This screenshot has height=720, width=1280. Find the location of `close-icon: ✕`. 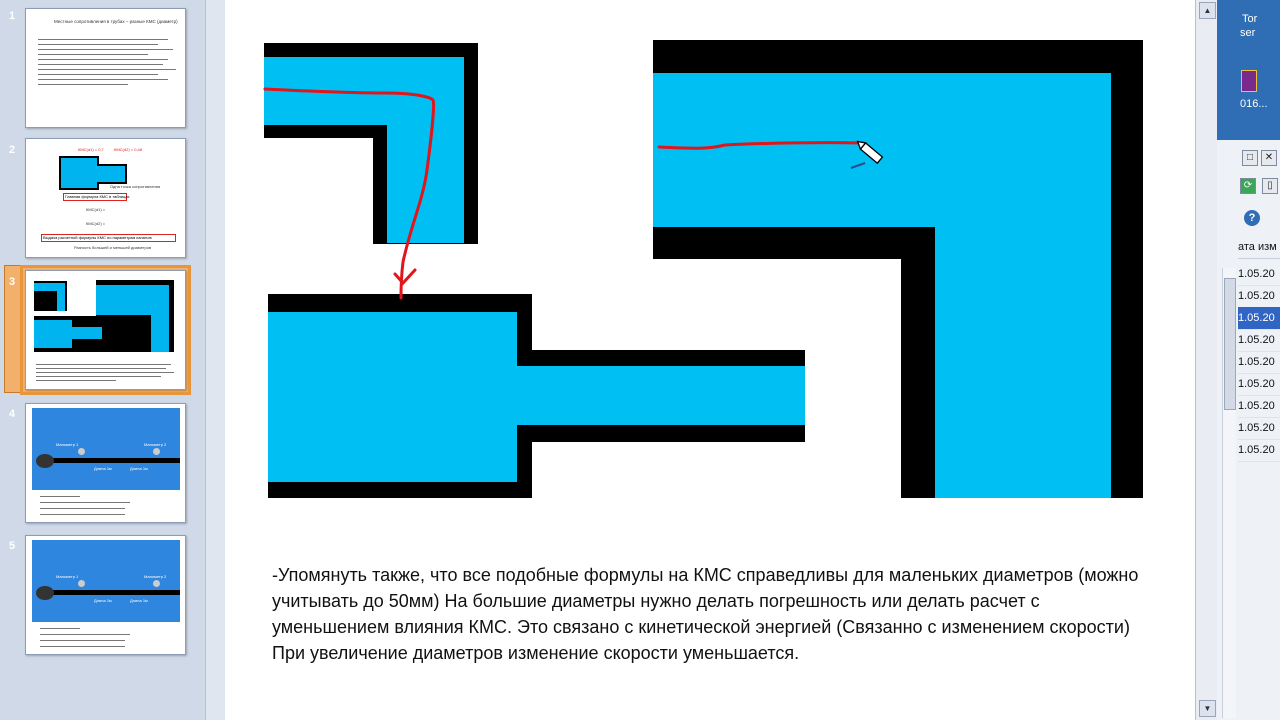

close-icon: ✕ is located at coordinates (1269, 158).